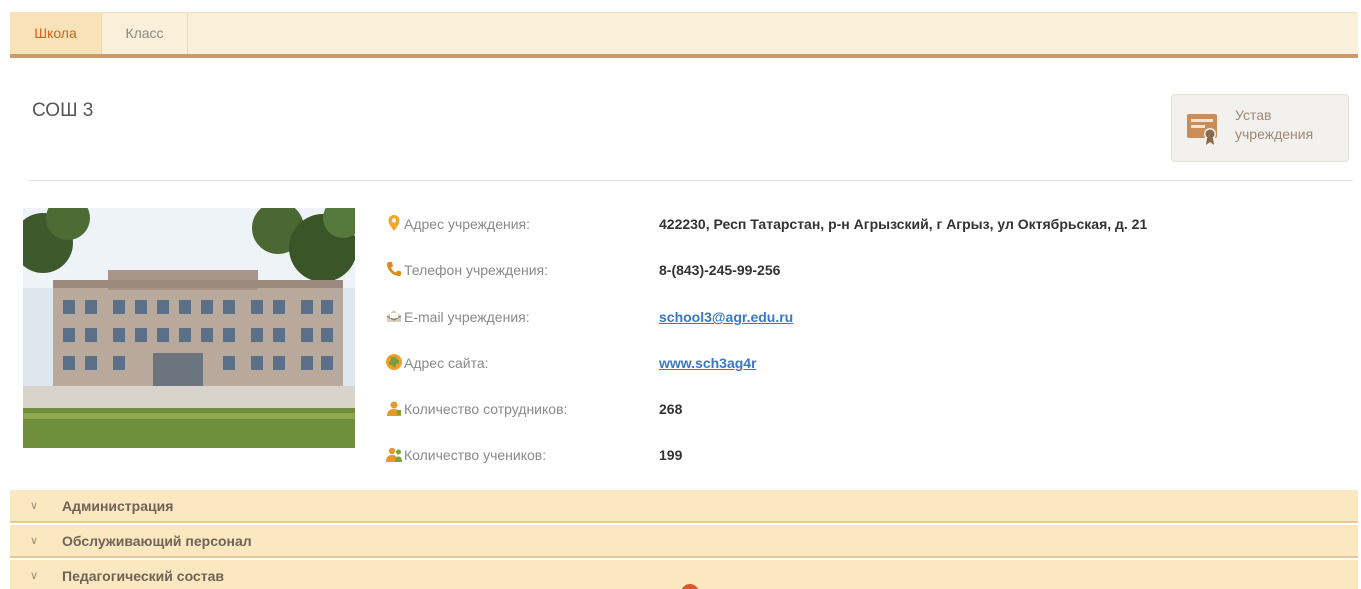 The width and height of the screenshot is (1361, 589). Describe the element at coordinates (476, 270) in the screenshot. I see `info-label: Телефон учреждения:` at that location.